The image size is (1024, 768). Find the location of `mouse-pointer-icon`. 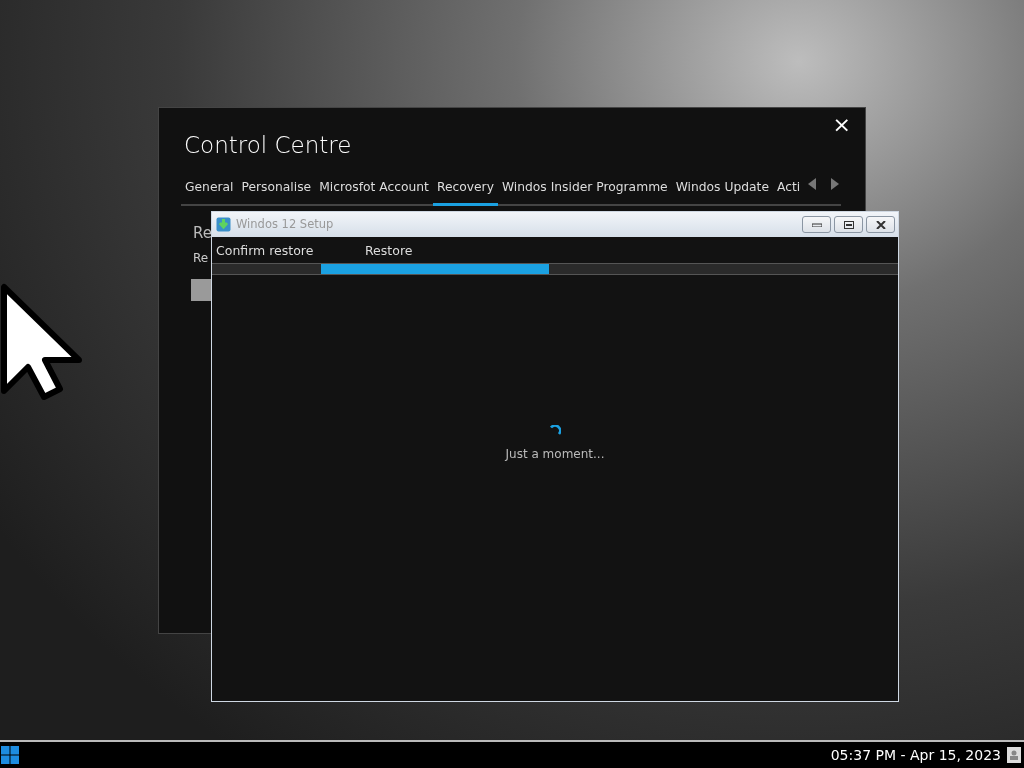

mouse-pointer-icon is located at coordinates (42, 342).